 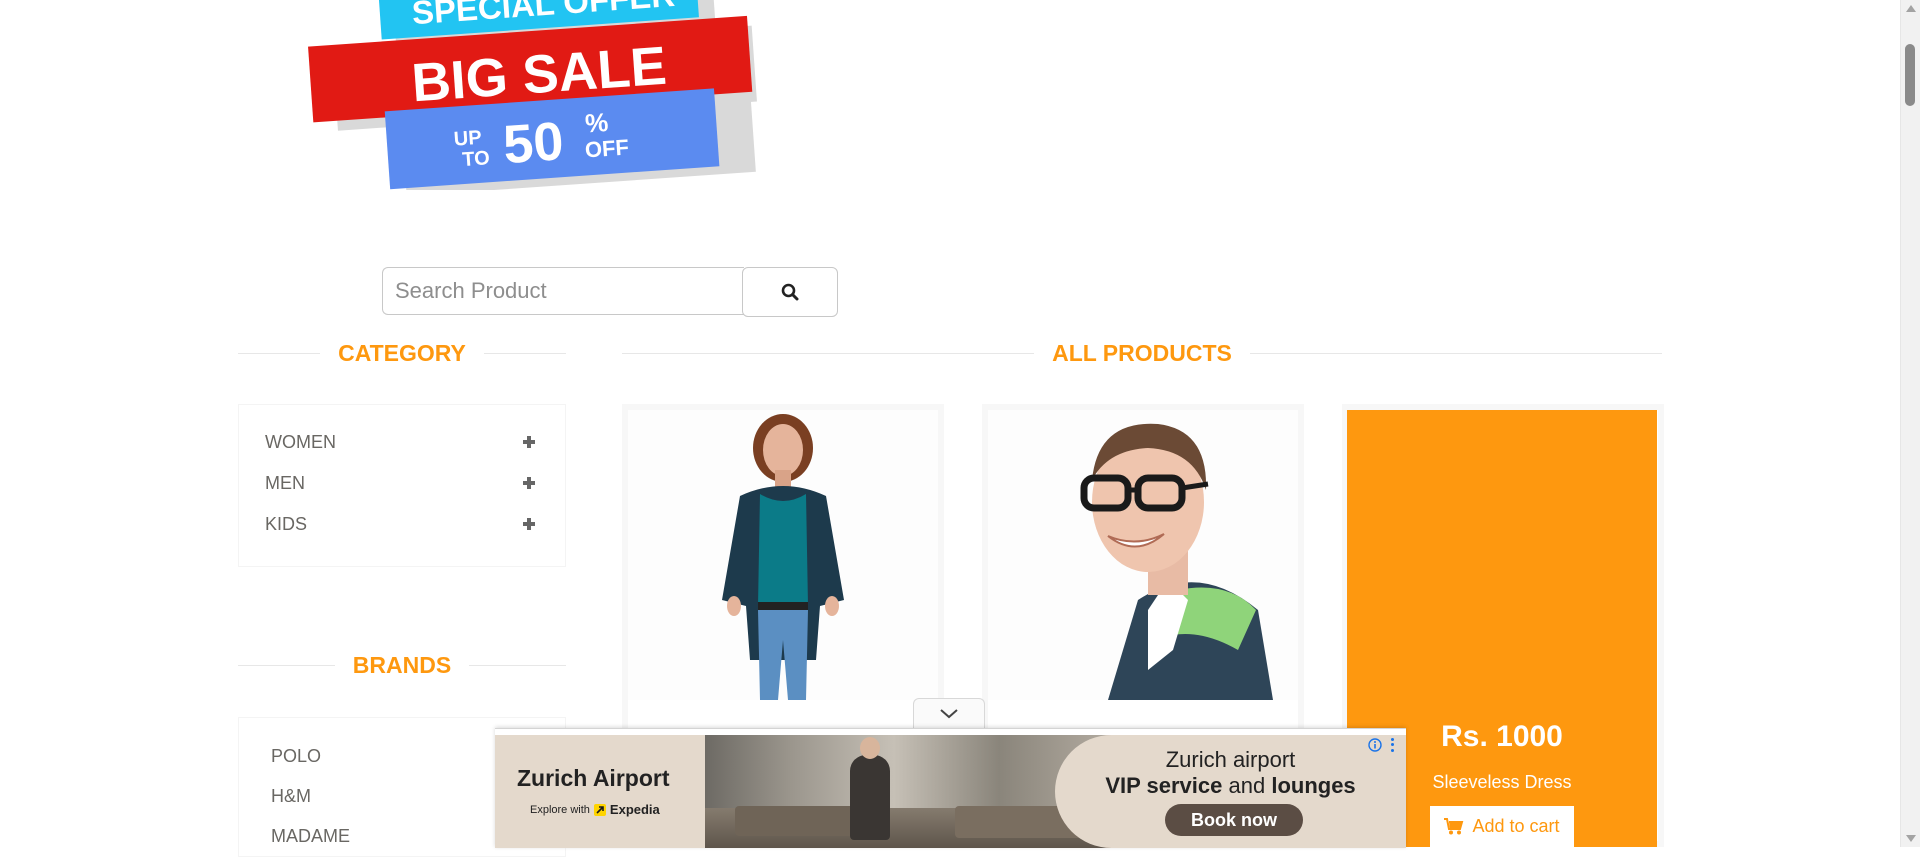 I want to click on category-item-label: KIDS, so click(x=286, y=523).